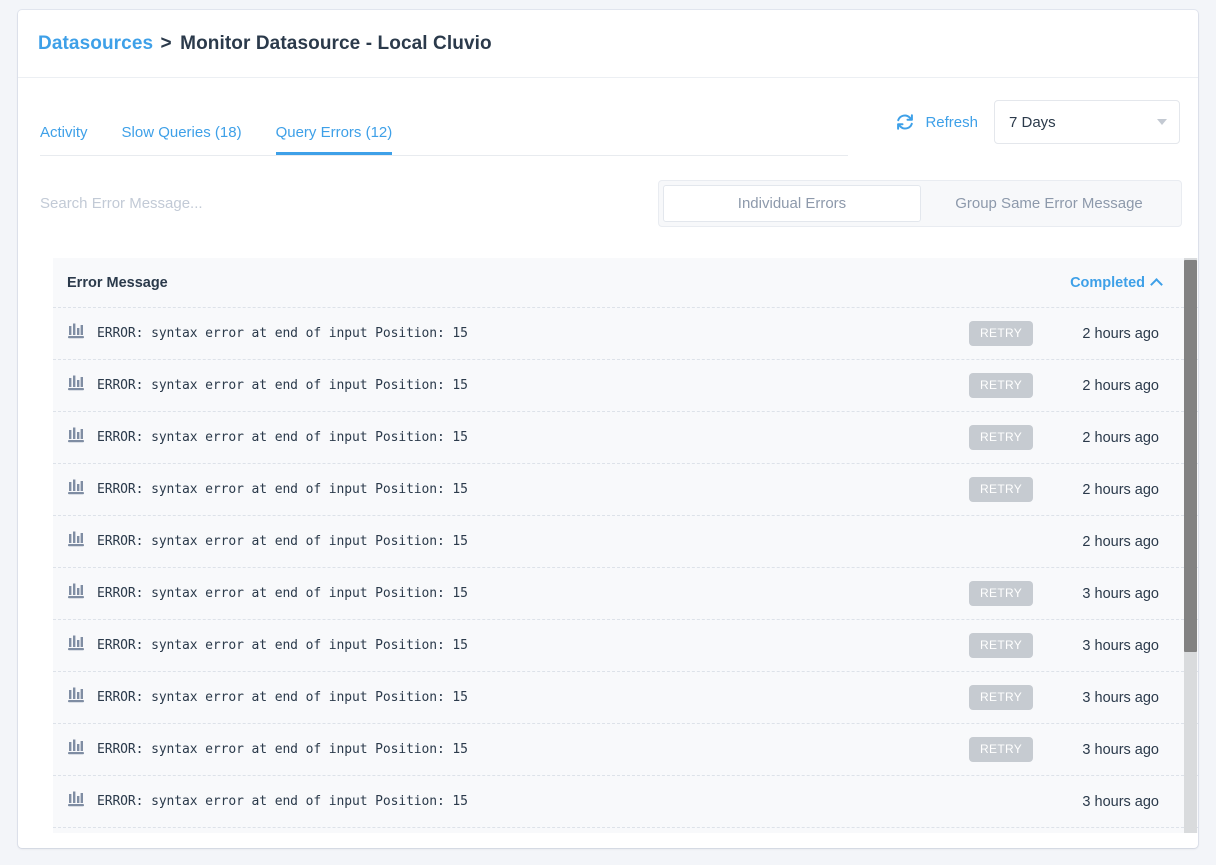  Describe the element at coordinates (1107, 282) in the screenshot. I see `column-header-completed-label: Completed` at that location.